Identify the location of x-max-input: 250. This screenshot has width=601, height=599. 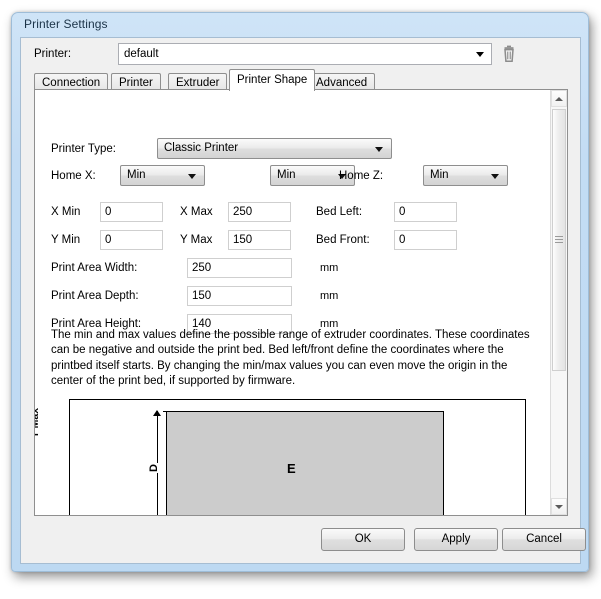
(259, 212).